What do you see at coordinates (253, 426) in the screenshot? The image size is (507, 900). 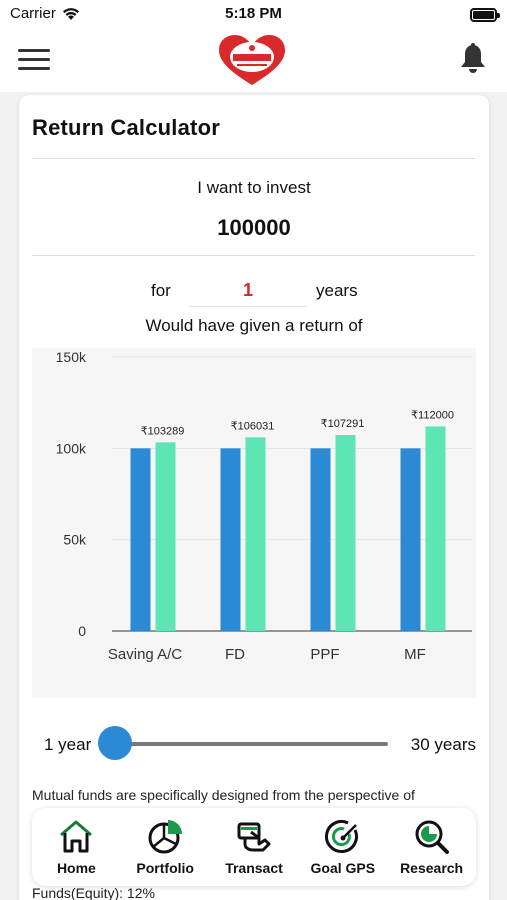 I see `bar-data-label: ₹106031` at bounding box center [253, 426].